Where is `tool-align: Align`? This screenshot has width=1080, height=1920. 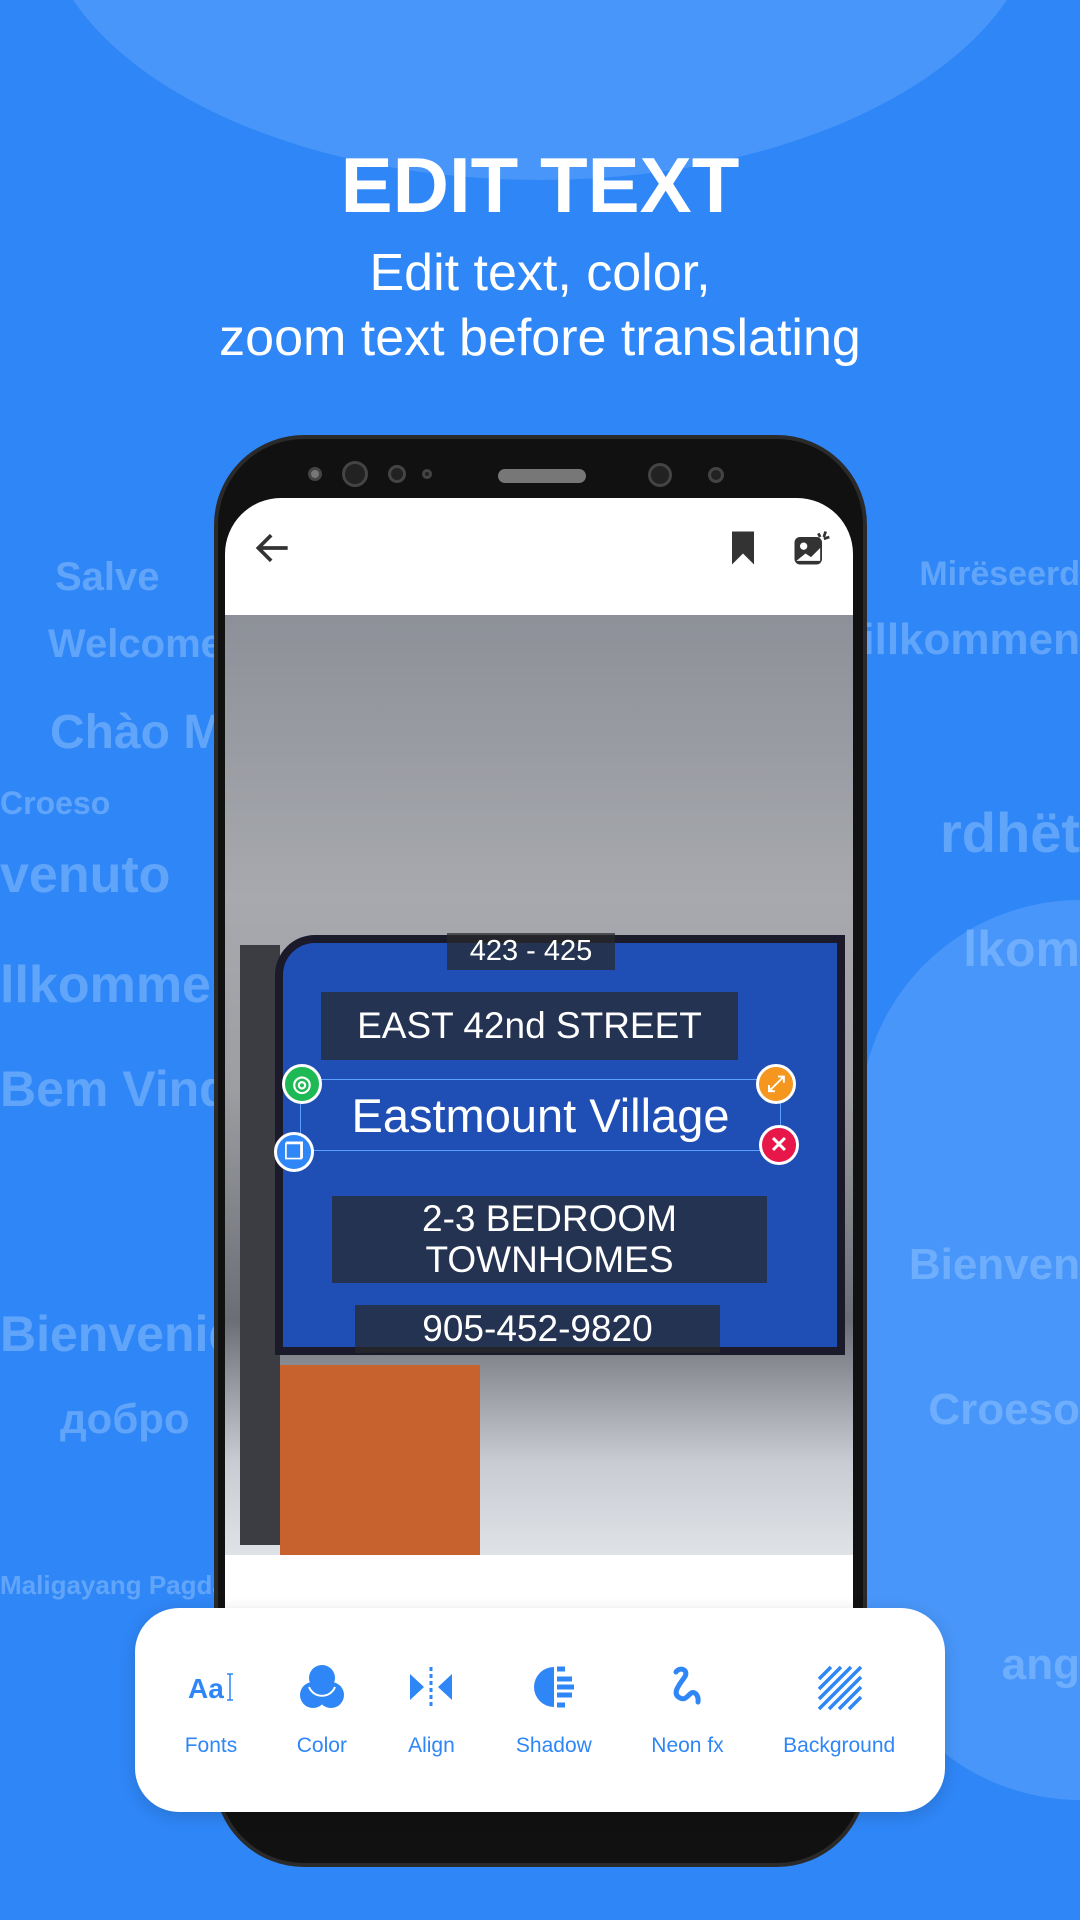 tool-align: Align is located at coordinates (431, 1710).